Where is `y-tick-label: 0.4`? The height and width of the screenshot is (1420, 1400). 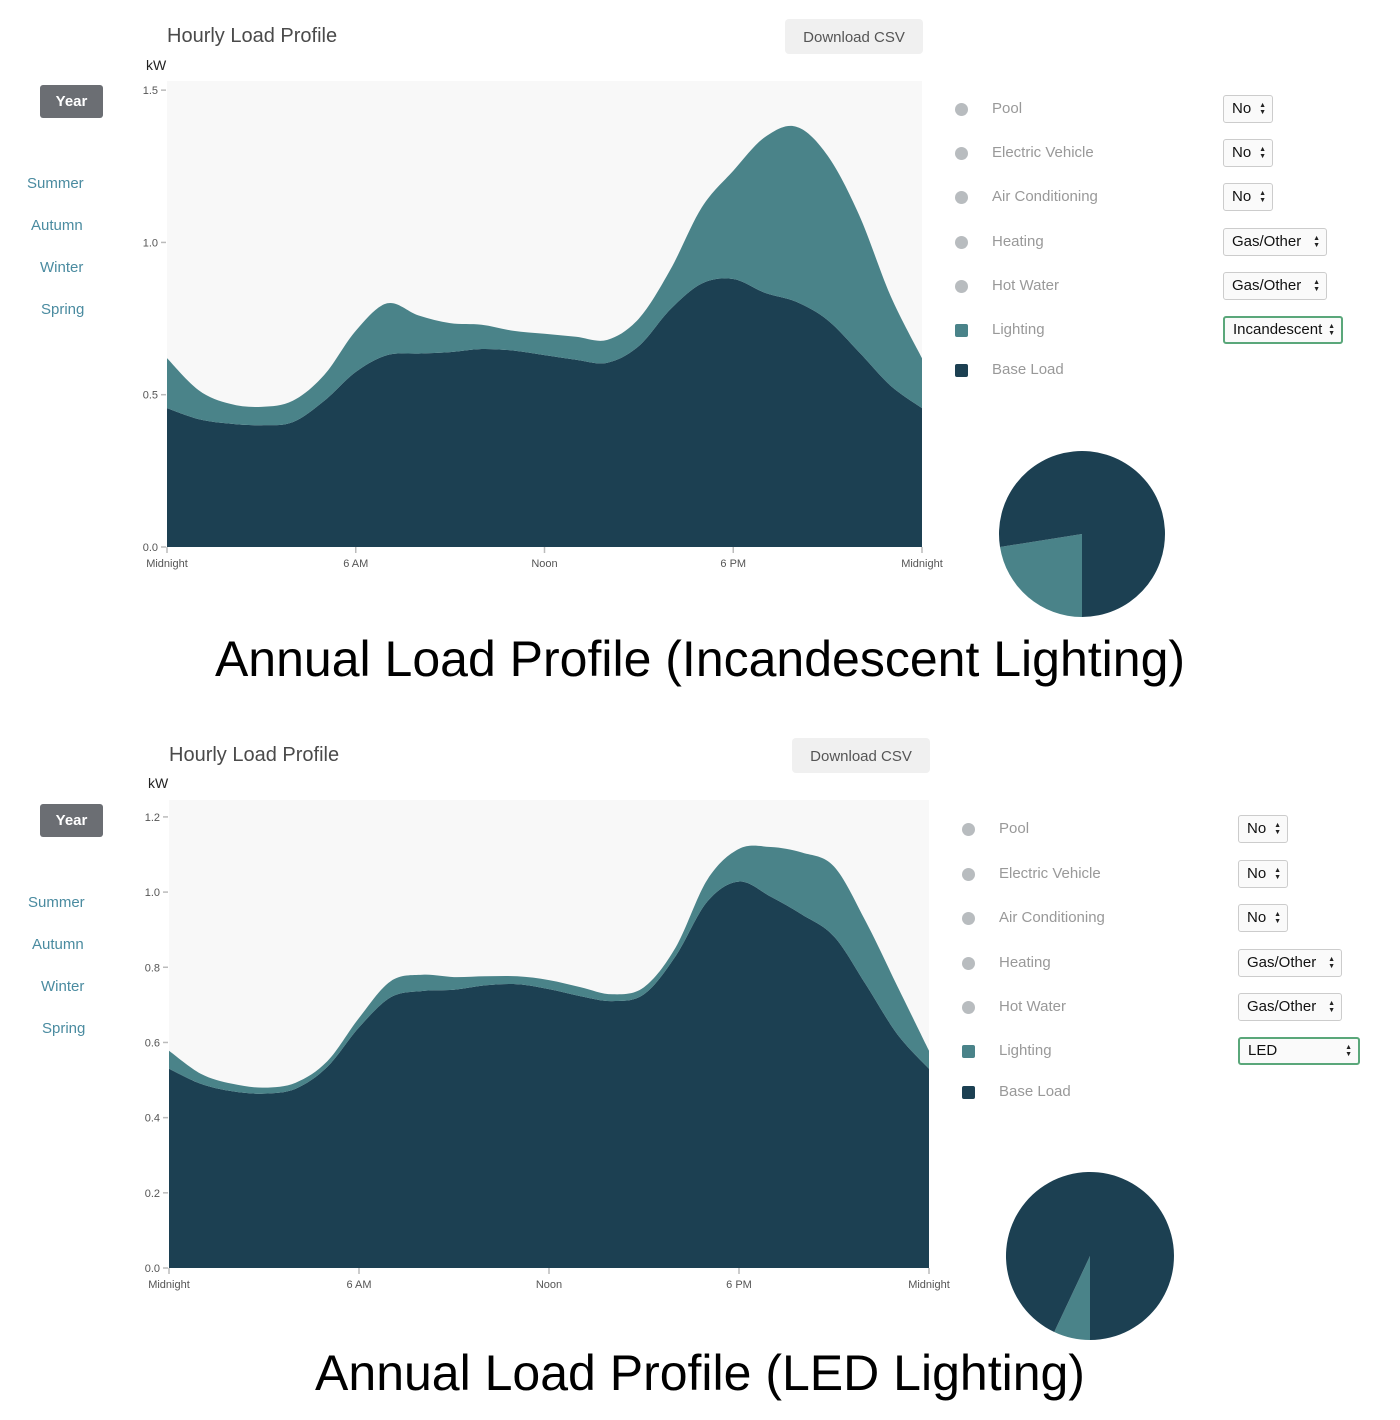
y-tick-label: 0.4 is located at coordinates (152, 1119).